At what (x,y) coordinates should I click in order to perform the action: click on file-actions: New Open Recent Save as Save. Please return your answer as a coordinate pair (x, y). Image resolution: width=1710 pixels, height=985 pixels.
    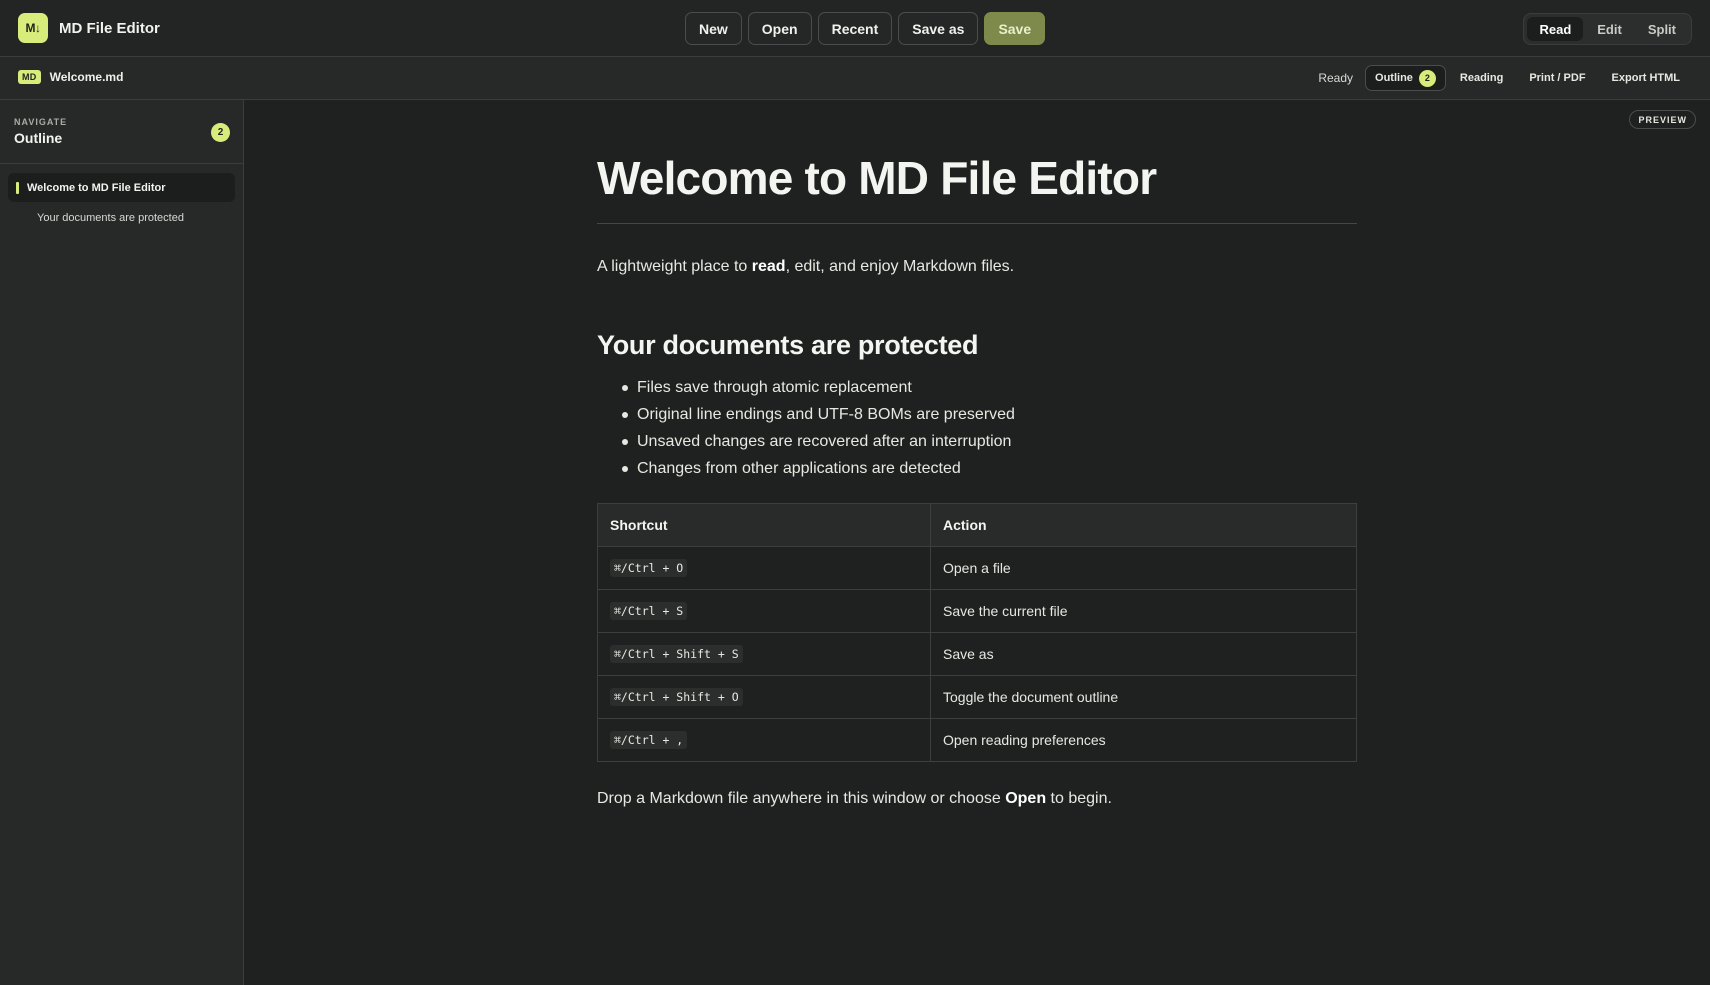
    Looking at the image, I should click on (865, 28).